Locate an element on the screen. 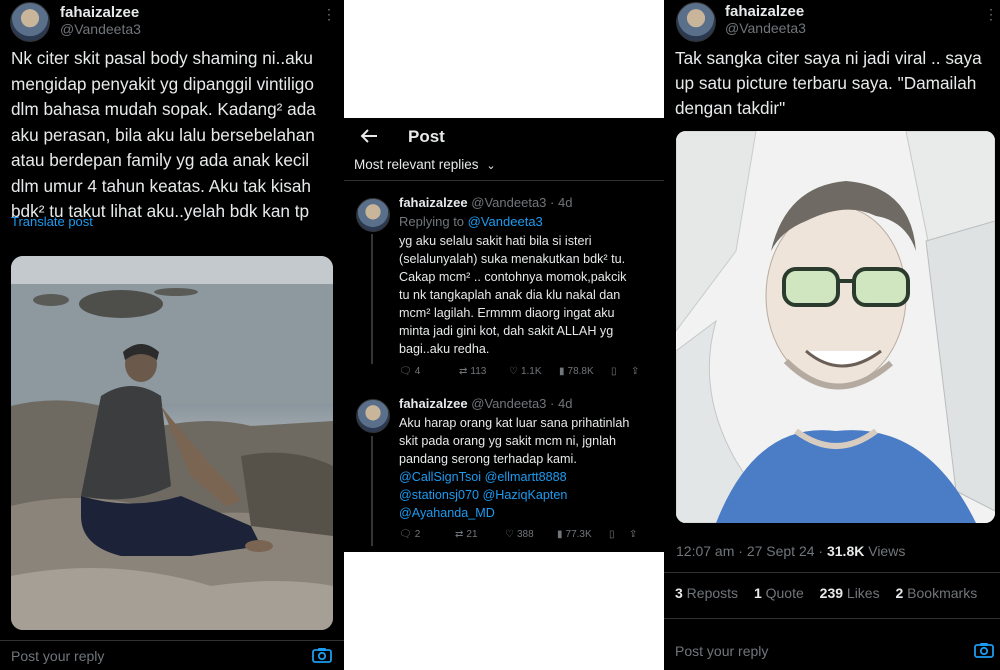 This screenshot has height=670, width=1000. reply-action: 🗨︎ 4 is located at coordinates (429, 371).